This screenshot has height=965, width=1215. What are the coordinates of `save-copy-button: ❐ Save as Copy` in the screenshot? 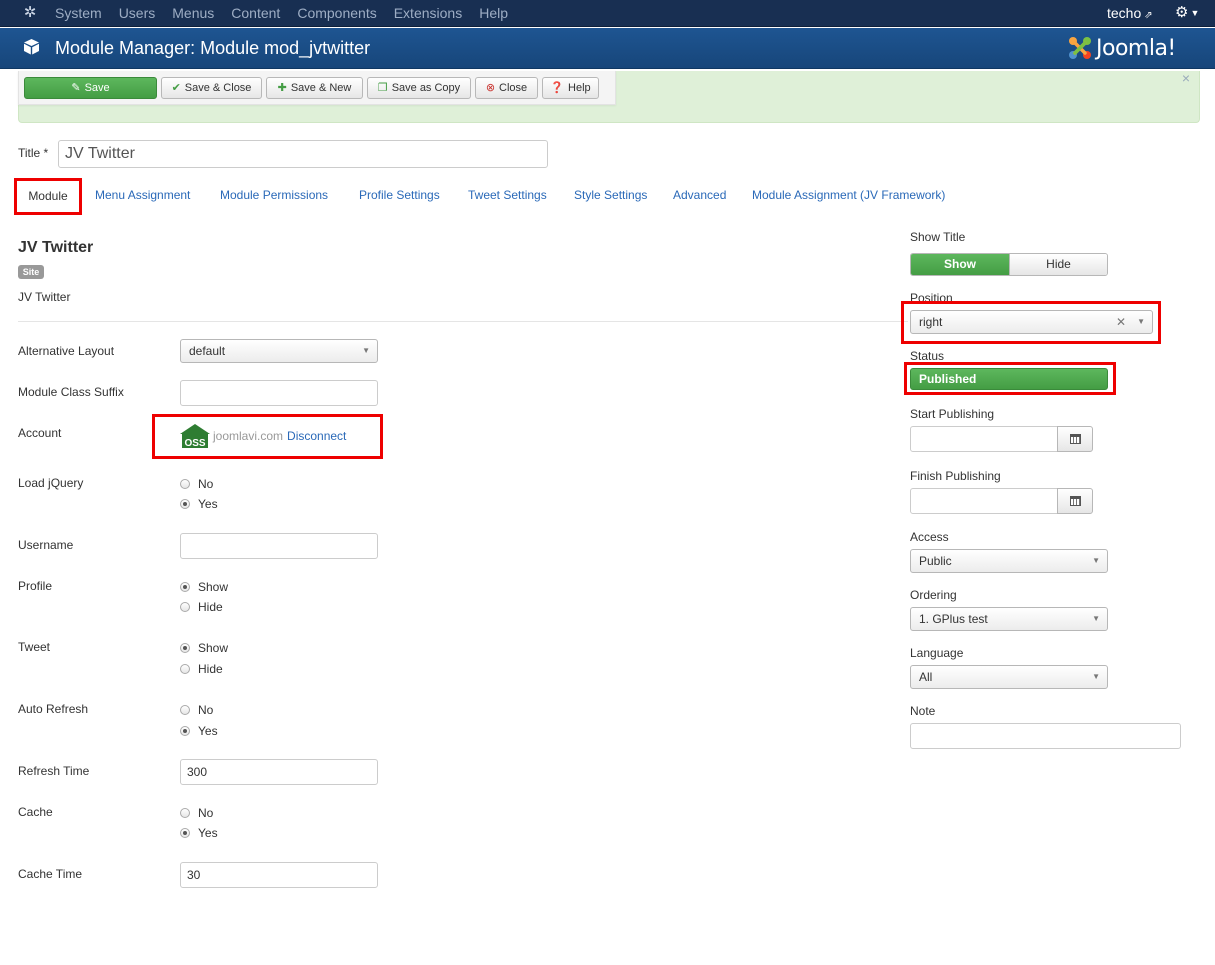 It's located at (419, 88).